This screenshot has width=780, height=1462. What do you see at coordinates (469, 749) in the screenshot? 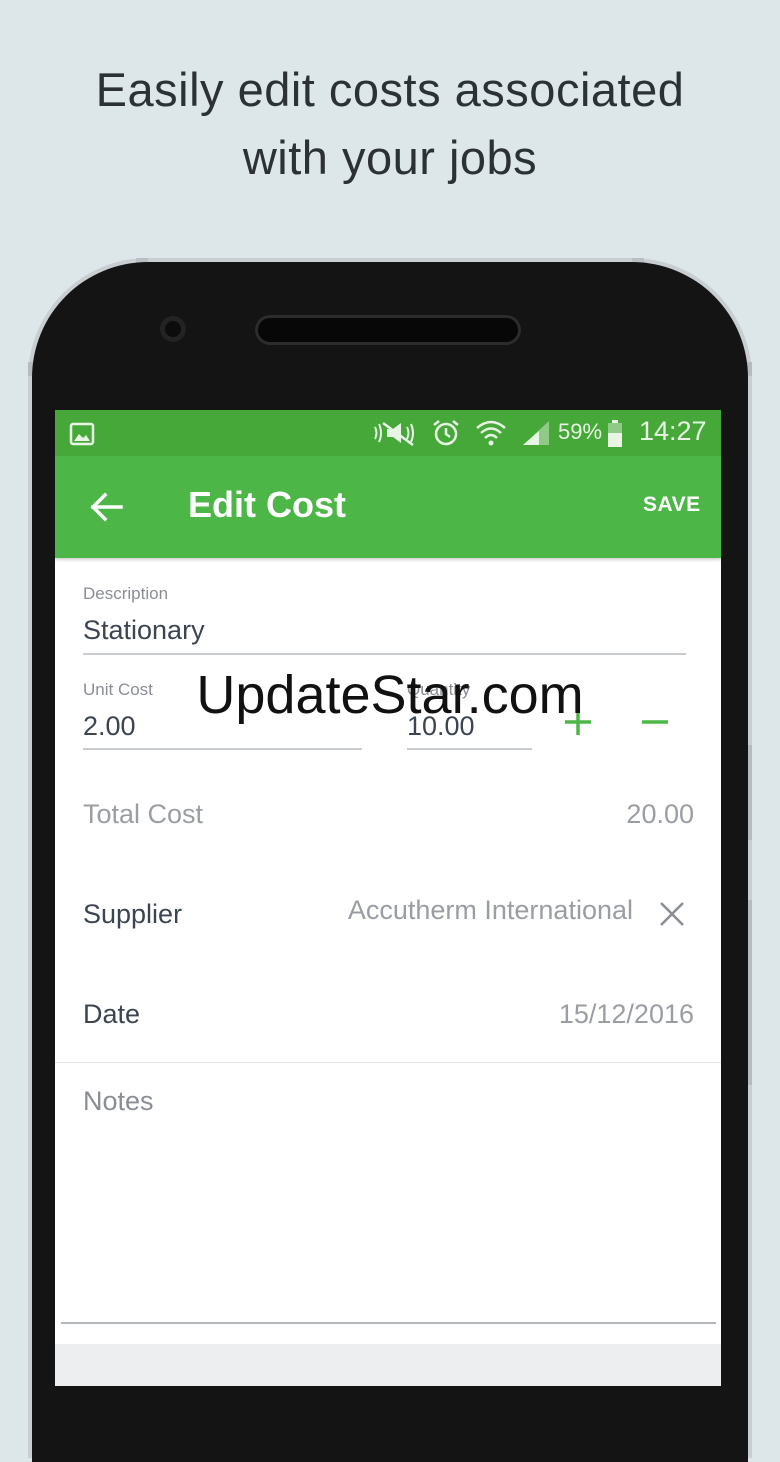
I see `quantity-underline` at bounding box center [469, 749].